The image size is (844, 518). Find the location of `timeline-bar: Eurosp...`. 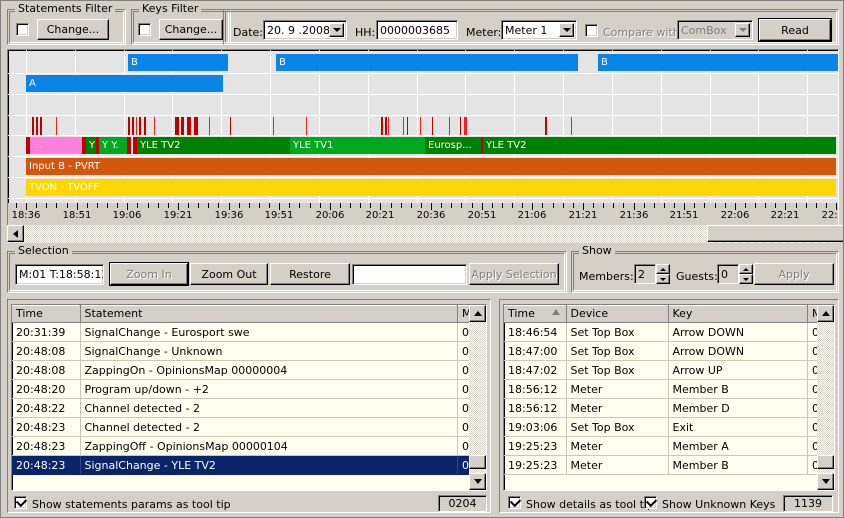

timeline-bar: Eurosp... is located at coordinates (453, 145).